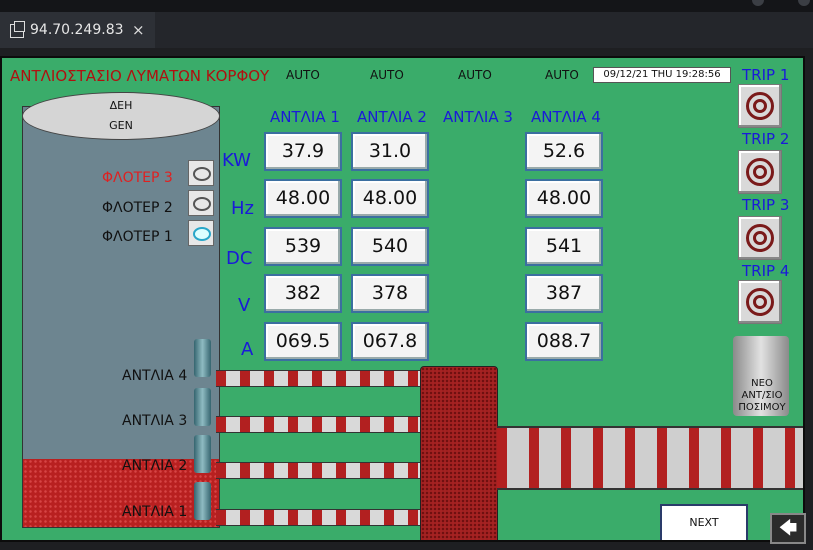  I want to click on trip-2-label: TRIP 2, so click(766, 139).